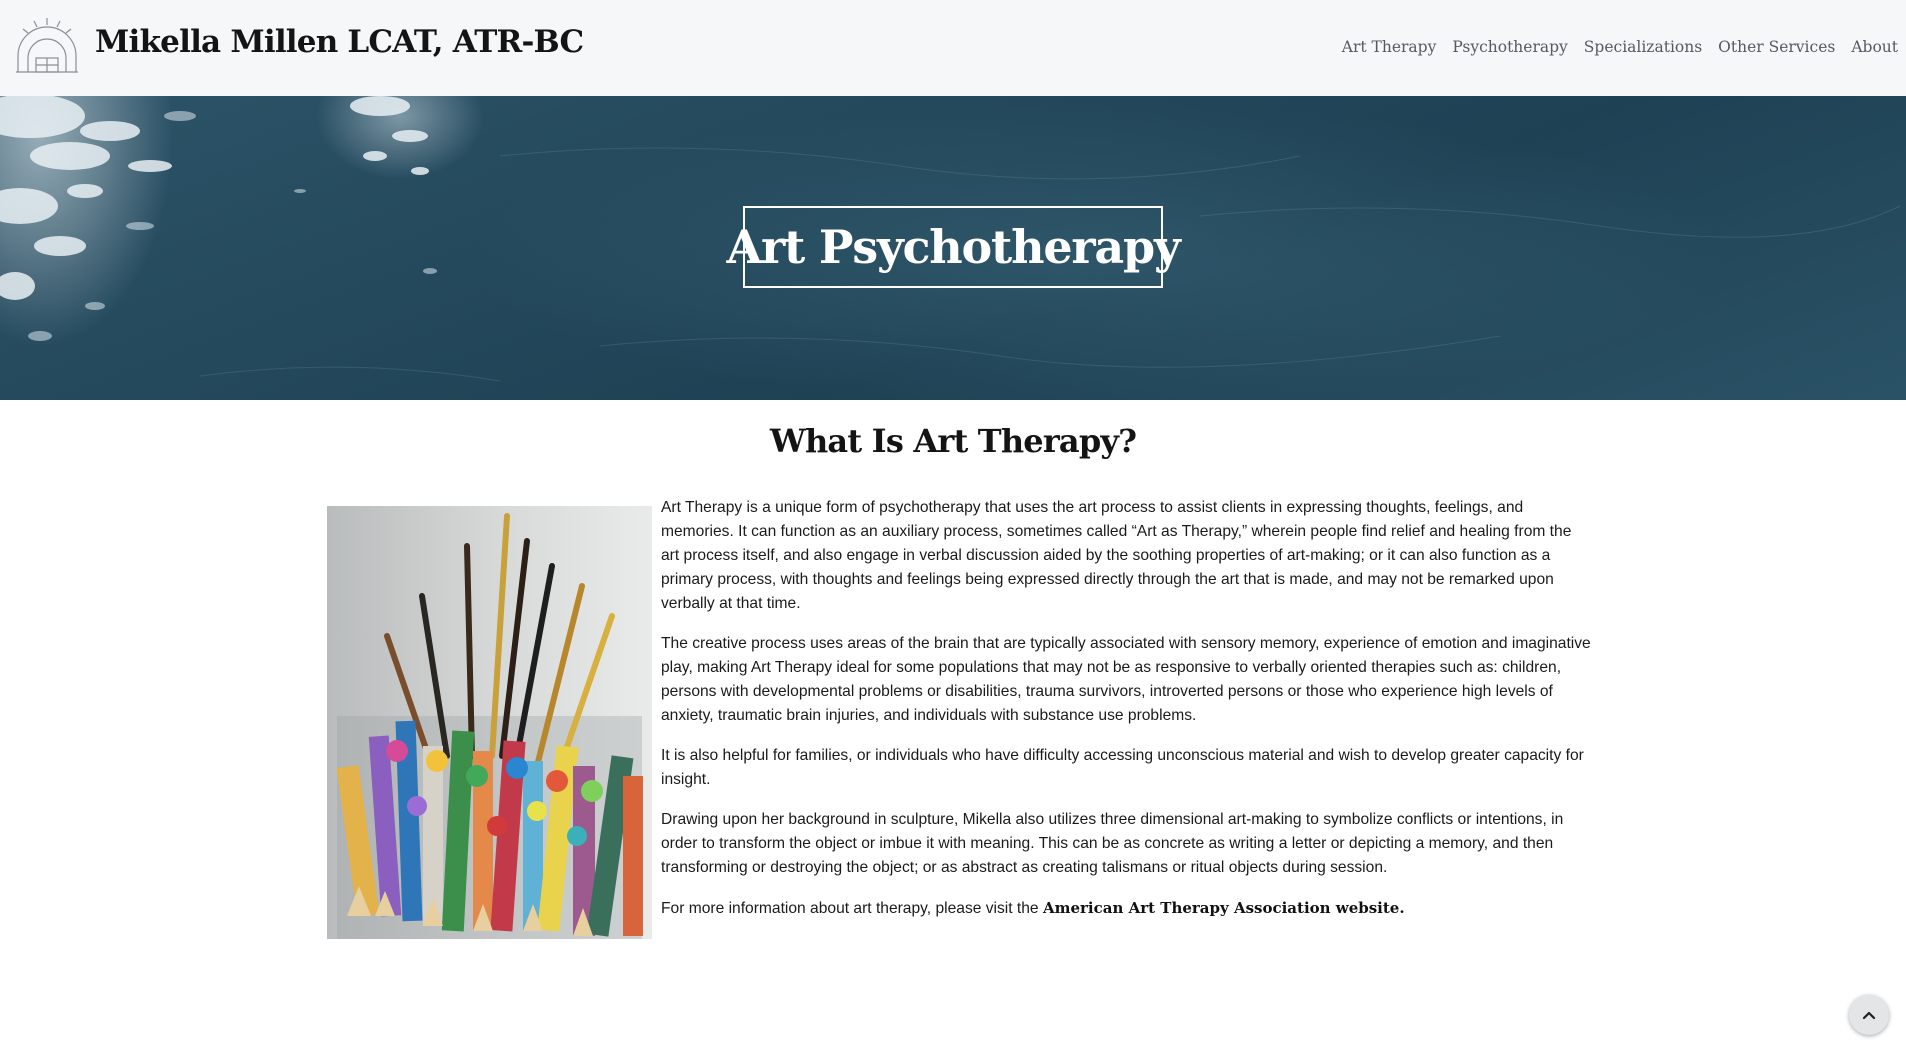 Image resolution: width=1906 pixels, height=1050 pixels. What do you see at coordinates (339, 42) in the screenshot?
I see `site-title: Mikella Millen LCAT, ATR-BC` at bounding box center [339, 42].